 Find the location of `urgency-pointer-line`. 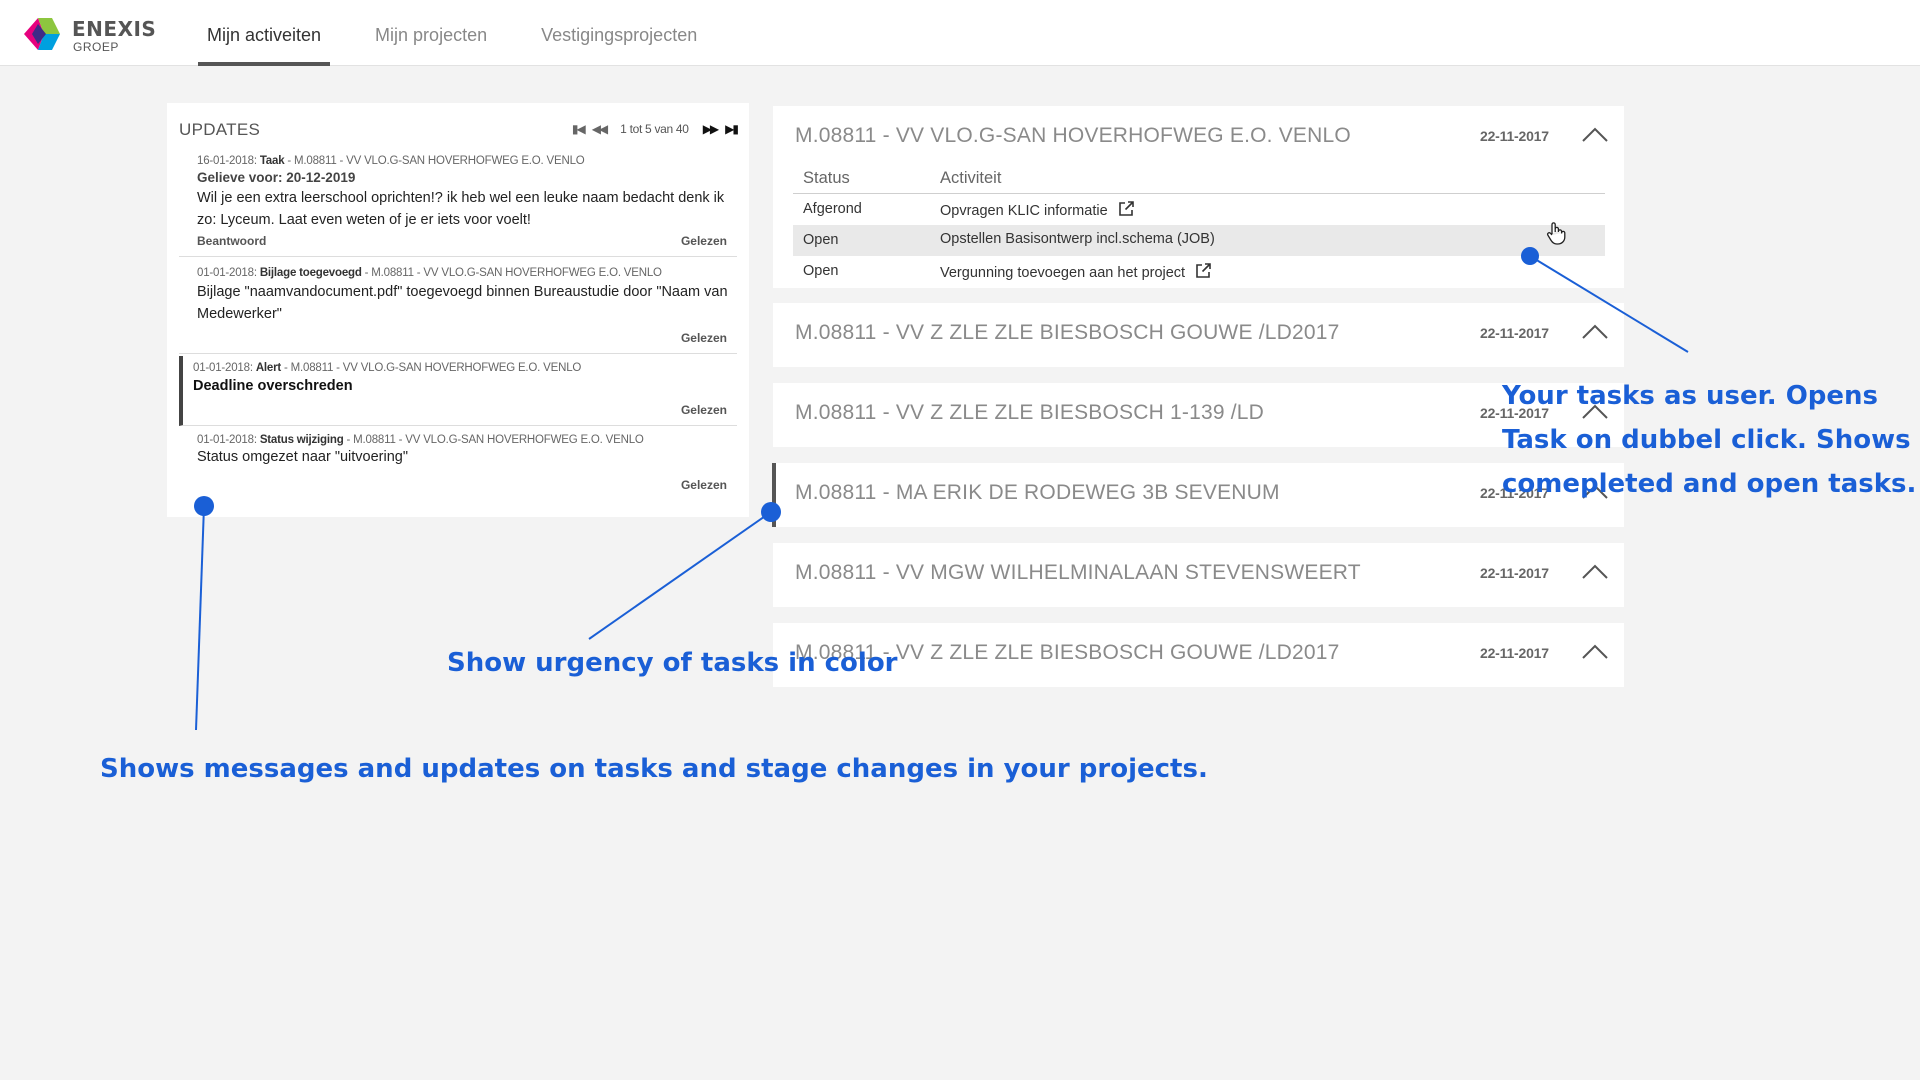

urgency-pointer-line is located at coordinates (680, 575).